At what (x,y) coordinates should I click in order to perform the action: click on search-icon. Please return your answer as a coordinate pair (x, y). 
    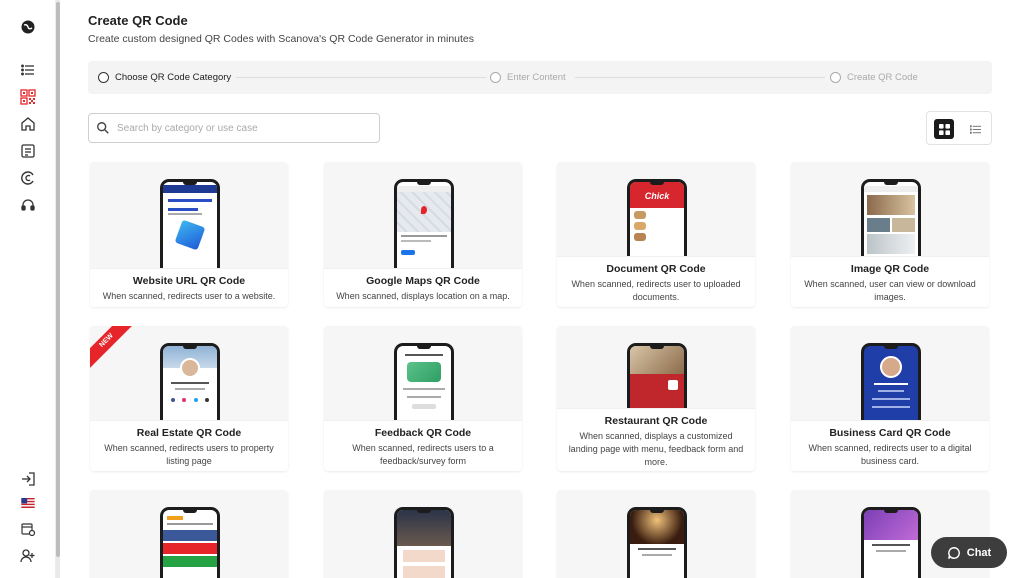
    Looking at the image, I should click on (103, 128).